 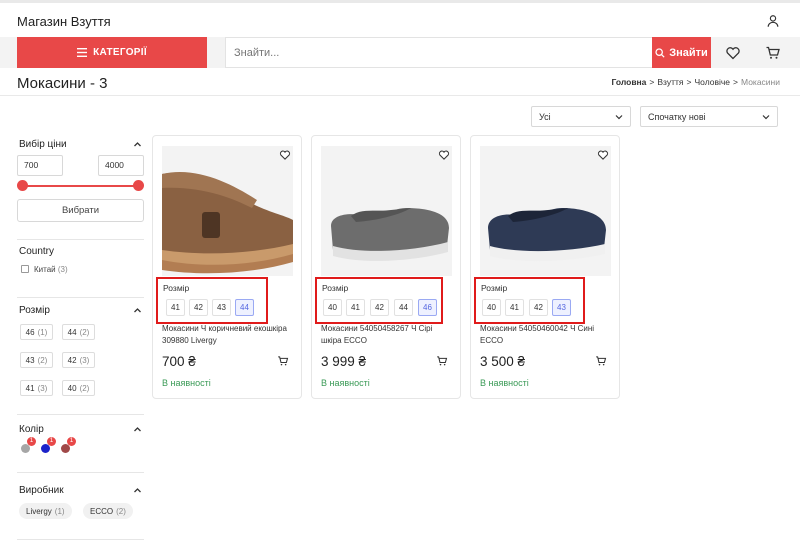 I want to click on filter-select: Усі, so click(x=581, y=116).